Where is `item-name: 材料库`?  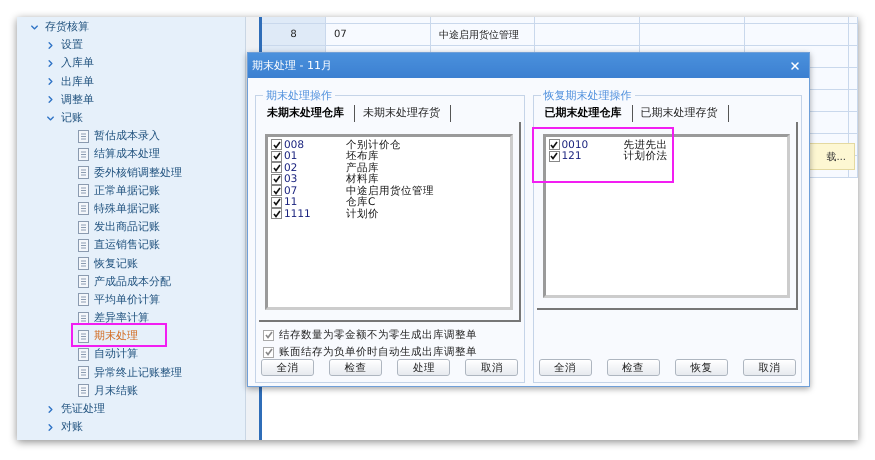
item-name: 材料库 is located at coordinates (362, 179).